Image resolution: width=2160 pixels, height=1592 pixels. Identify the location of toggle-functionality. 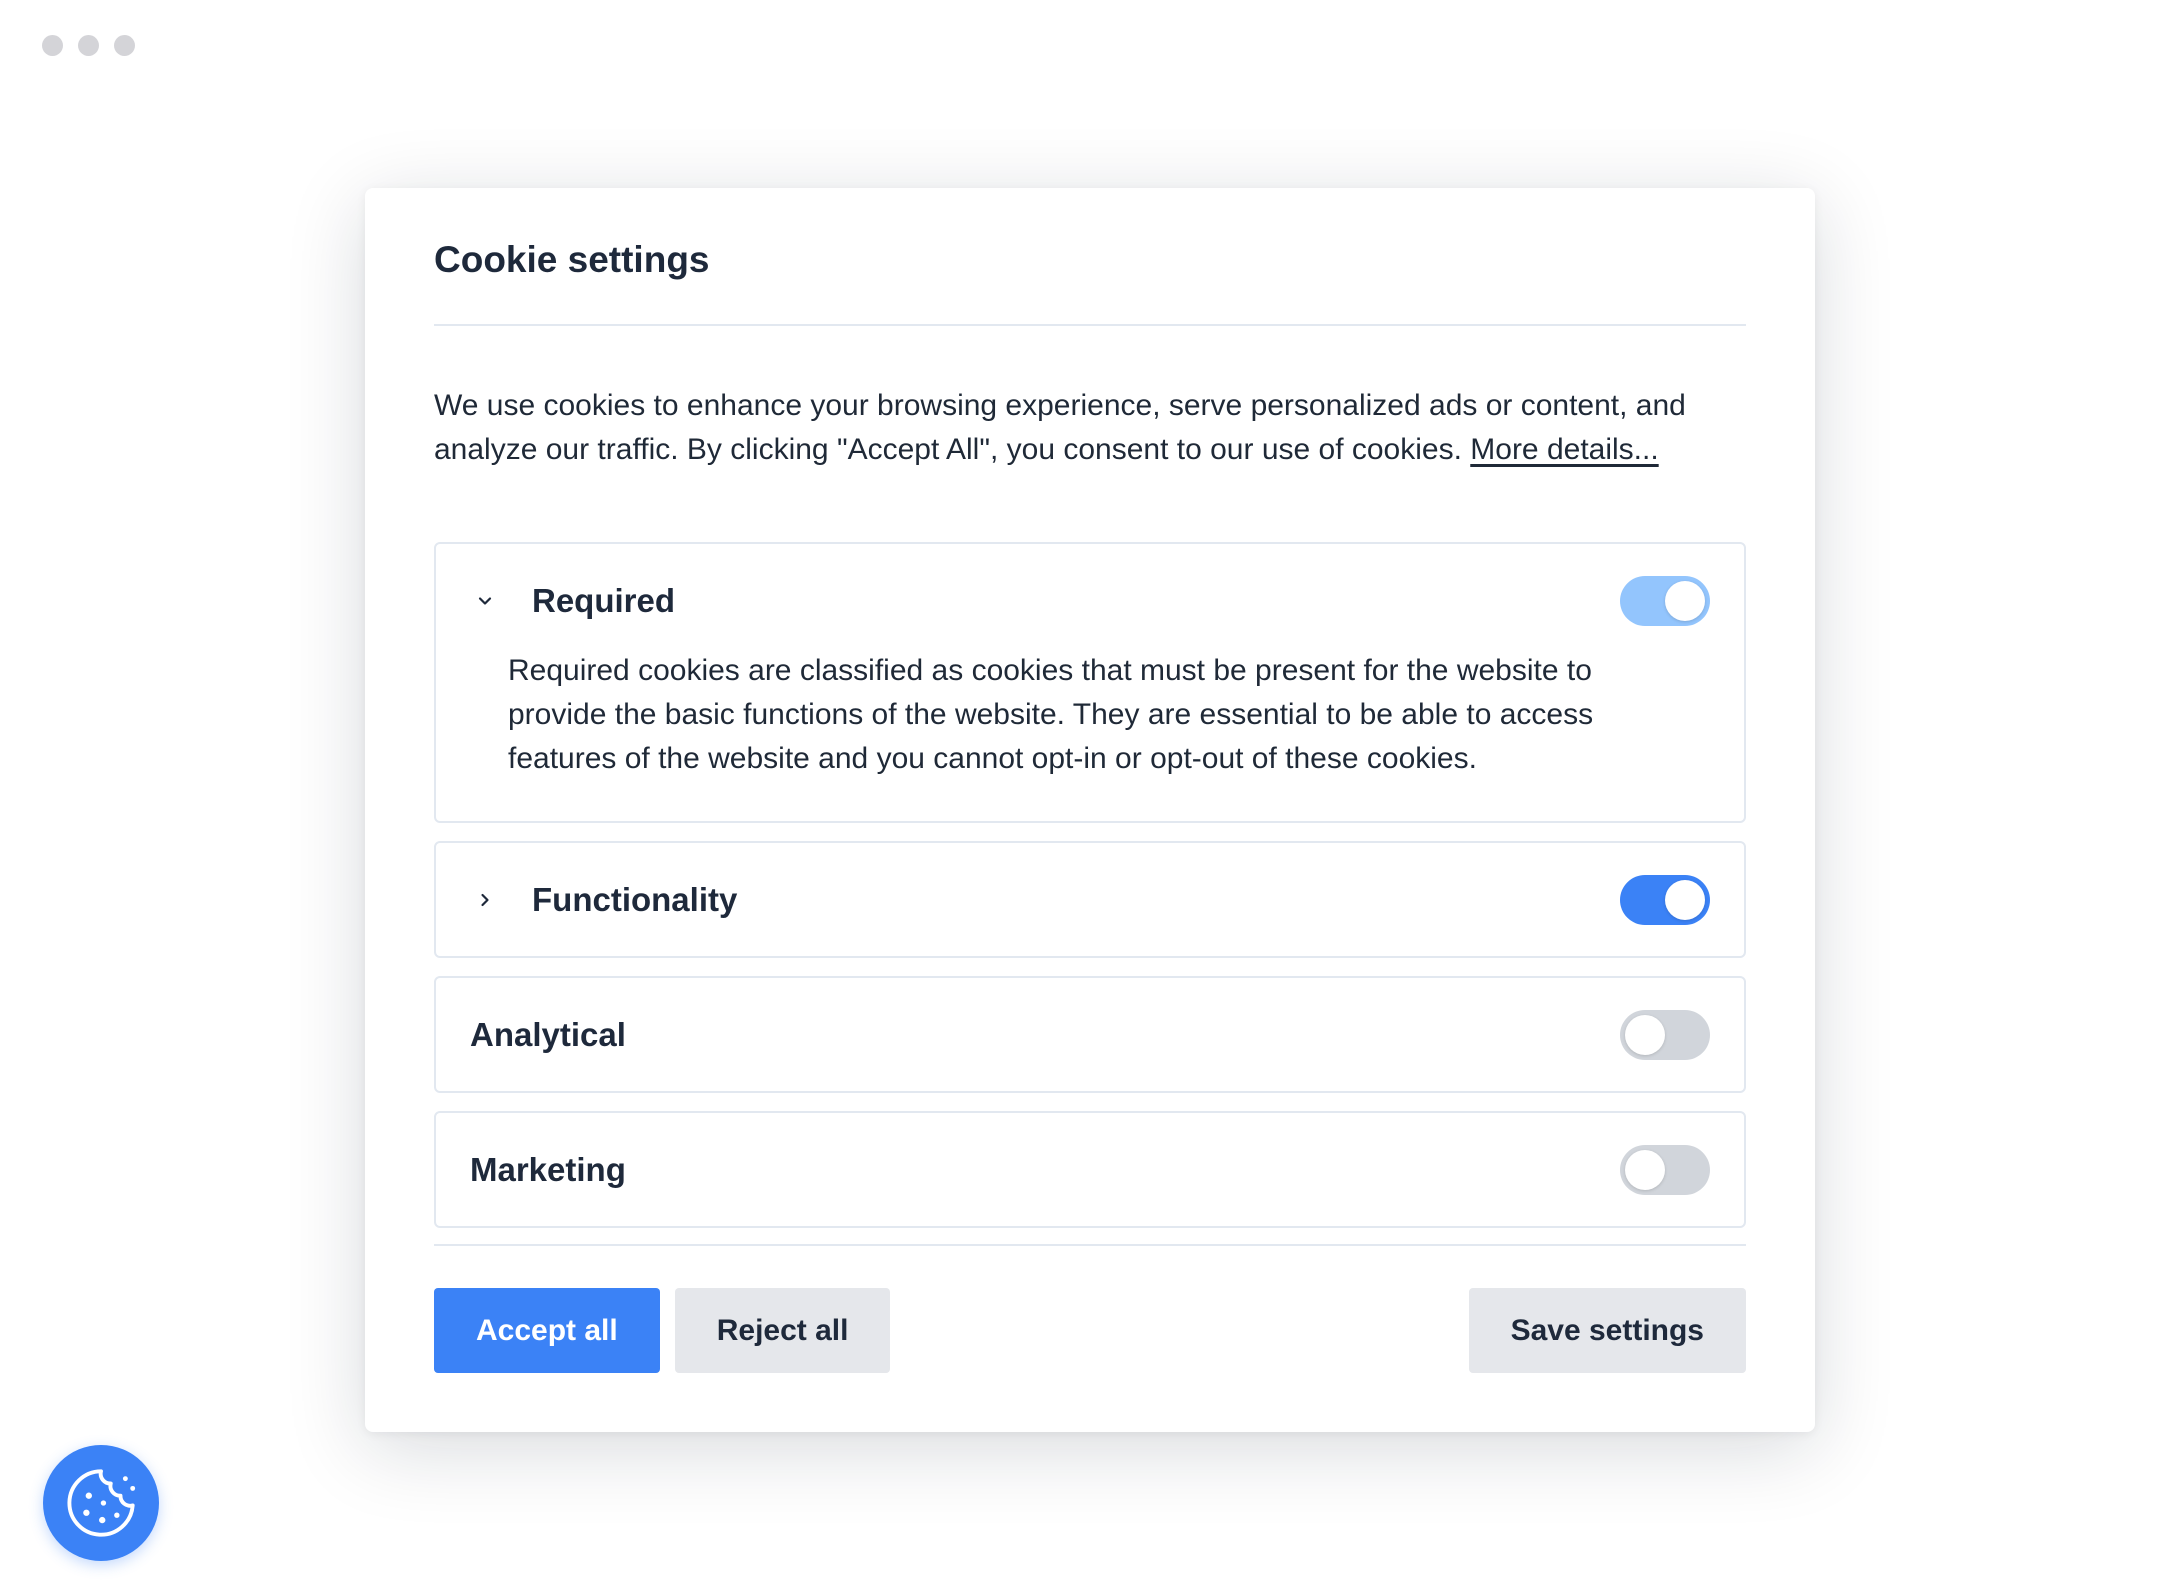
(1665, 899).